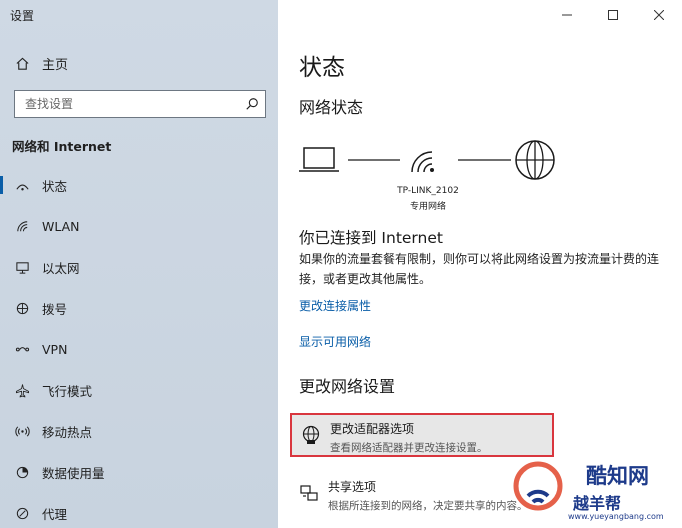 The image size is (682, 528). I want to click on search-input, so click(127, 104).